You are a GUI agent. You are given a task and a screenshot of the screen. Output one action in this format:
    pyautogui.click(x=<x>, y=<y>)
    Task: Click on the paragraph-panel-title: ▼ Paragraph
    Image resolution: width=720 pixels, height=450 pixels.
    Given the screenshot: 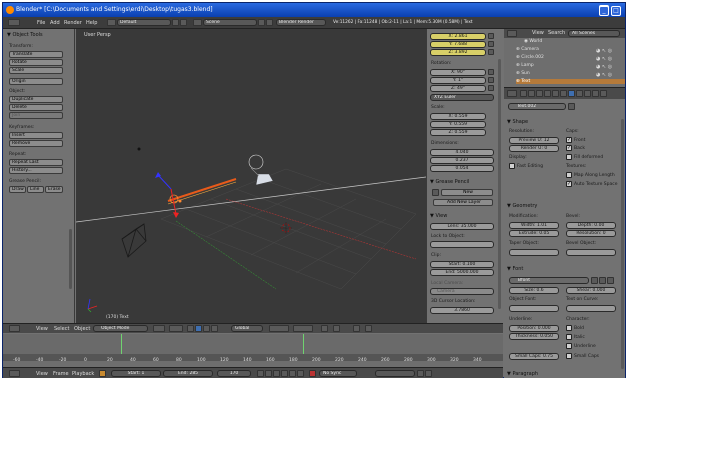 What is the action you would take?
    pyautogui.click(x=522, y=374)
    